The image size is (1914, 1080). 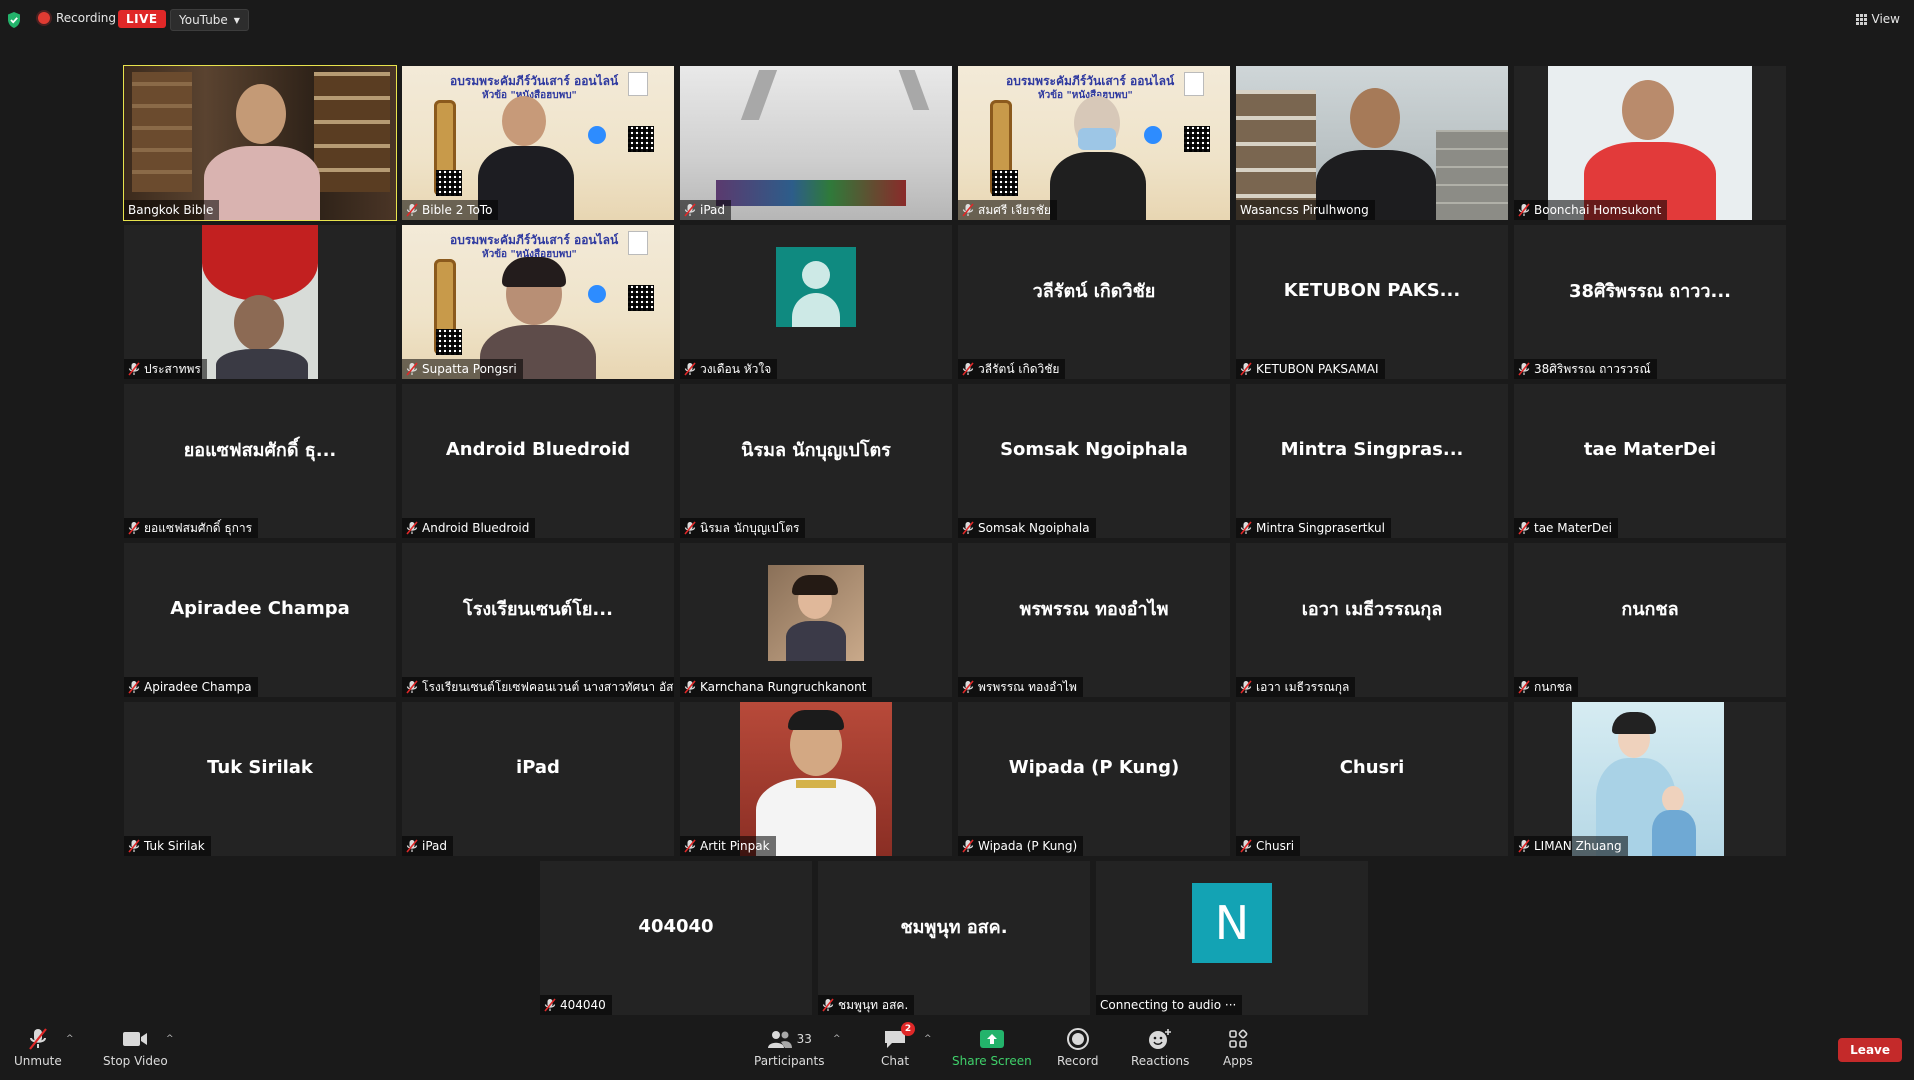 What do you see at coordinates (1160, 1047) in the screenshot?
I see `reactions-button: Reactions` at bounding box center [1160, 1047].